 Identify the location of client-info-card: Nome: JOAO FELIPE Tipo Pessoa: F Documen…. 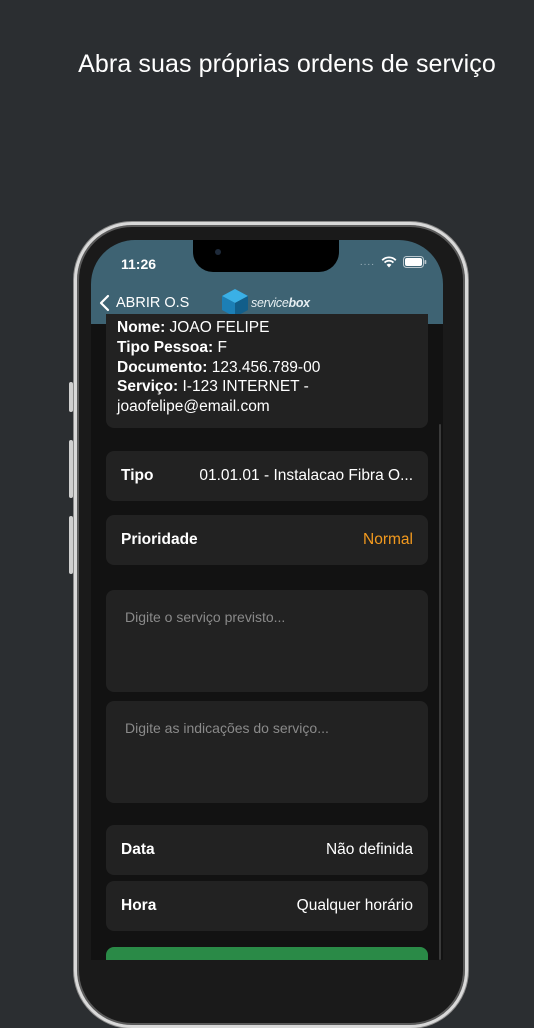
(267, 371).